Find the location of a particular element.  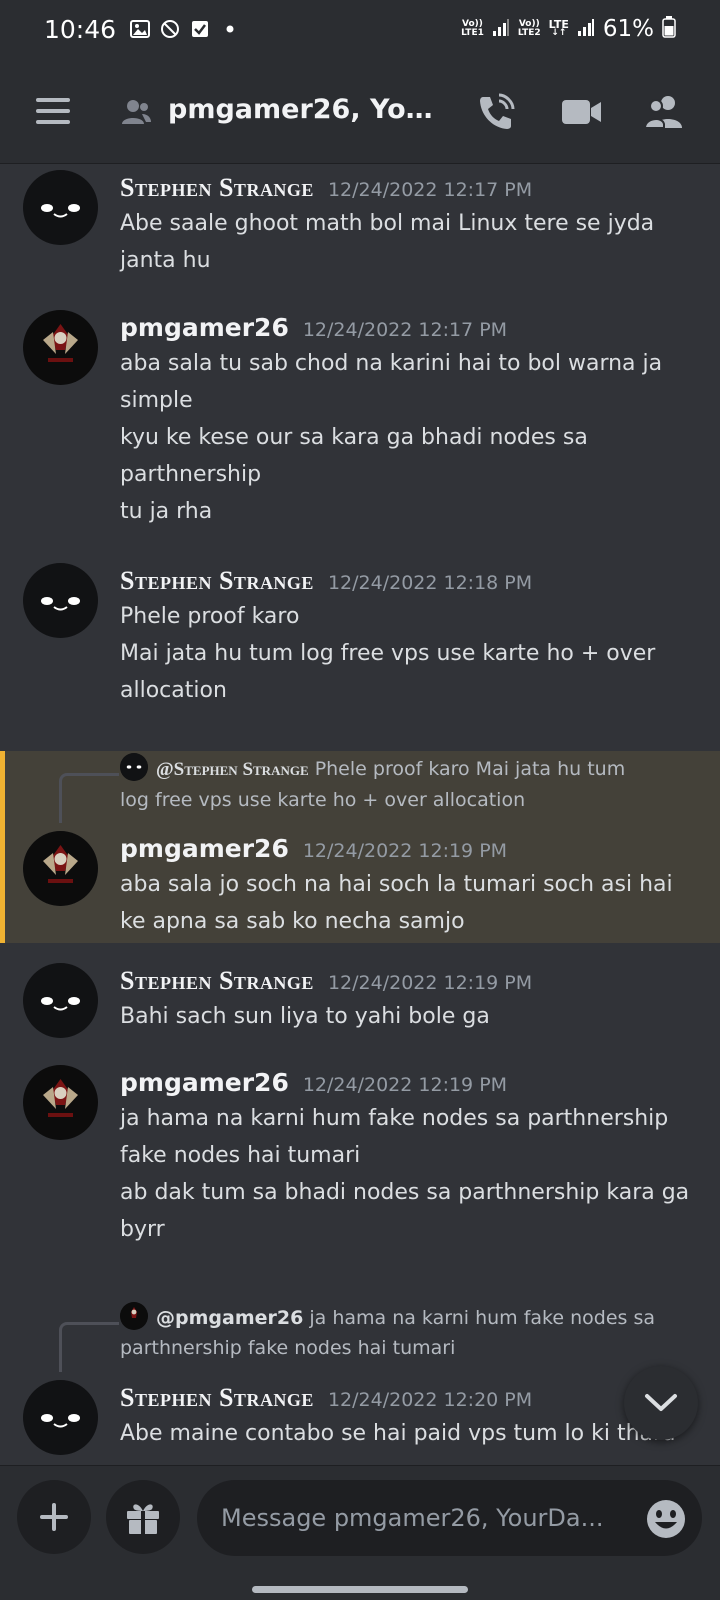

reply-text: parthnership fake nodes hai tumari is located at coordinates (288, 1348).